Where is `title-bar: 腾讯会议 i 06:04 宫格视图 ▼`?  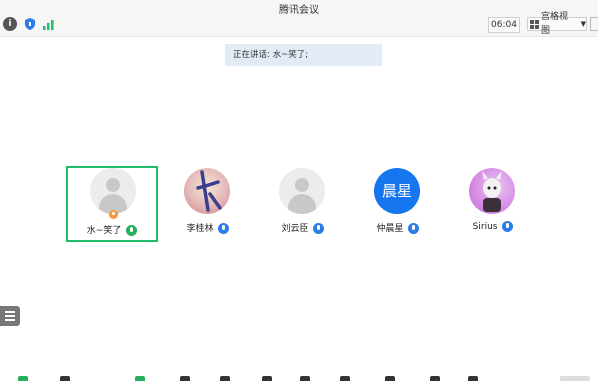
title-bar: 腾讯会议 i 06:04 宫格视图 ▼ is located at coordinates (299, 18).